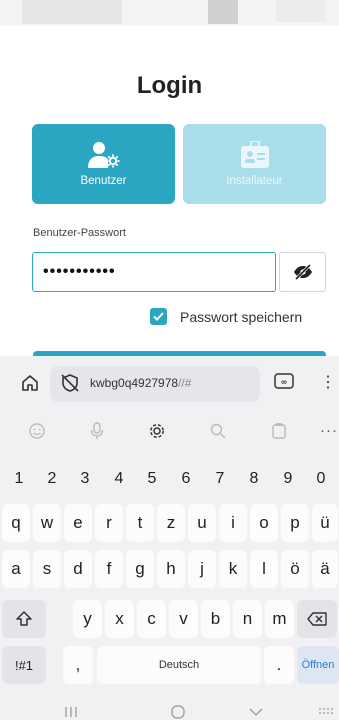 The image size is (339, 720). I want to click on check-icon, so click(158, 316).